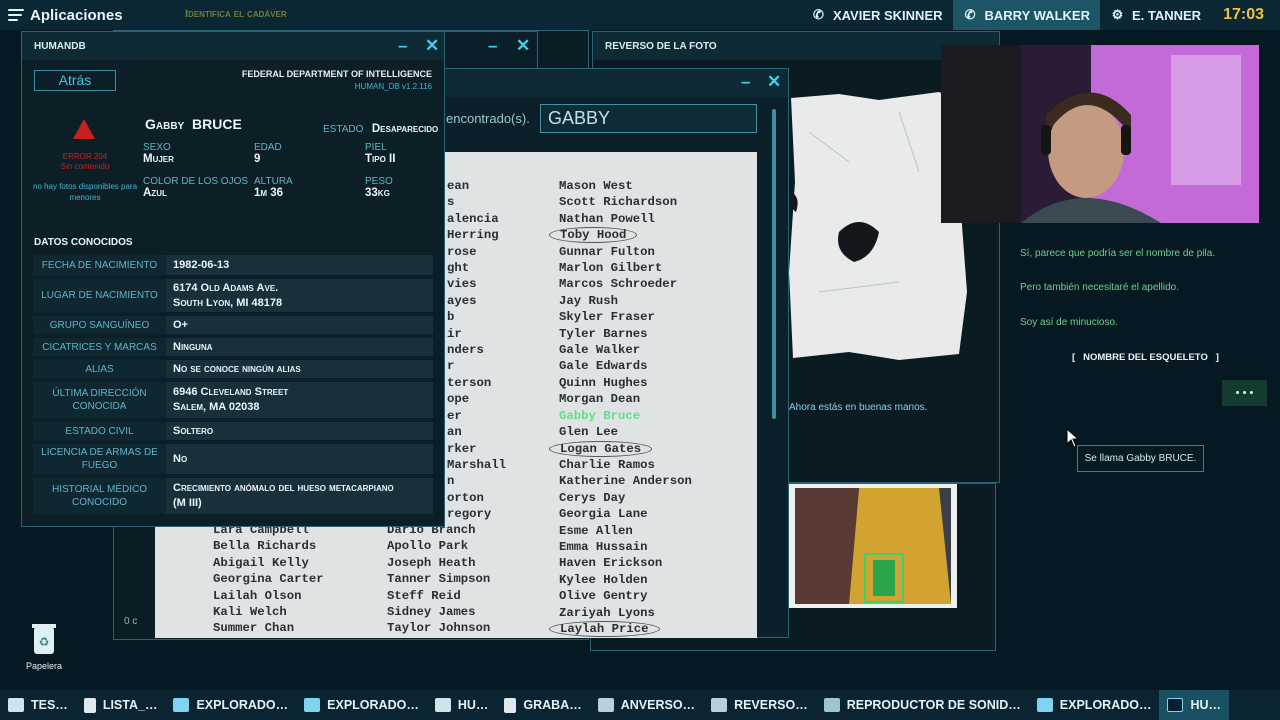 The height and width of the screenshot is (720, 1280). I want to click on reply-option-button: Se llama Gabby BRUCE., so click(1140, 458).